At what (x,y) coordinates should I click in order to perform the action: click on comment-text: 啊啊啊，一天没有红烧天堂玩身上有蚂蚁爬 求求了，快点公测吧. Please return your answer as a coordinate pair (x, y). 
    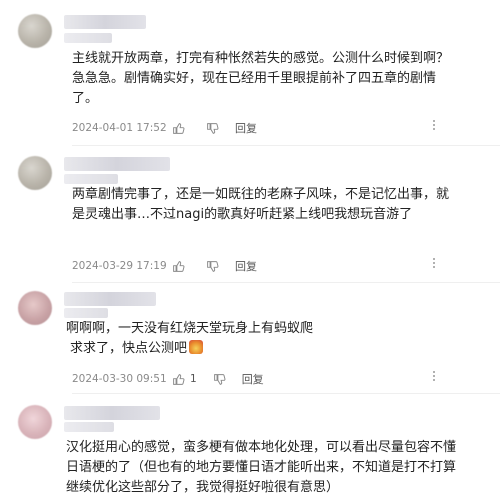
    Looking at the image, I should click on (259, 339).